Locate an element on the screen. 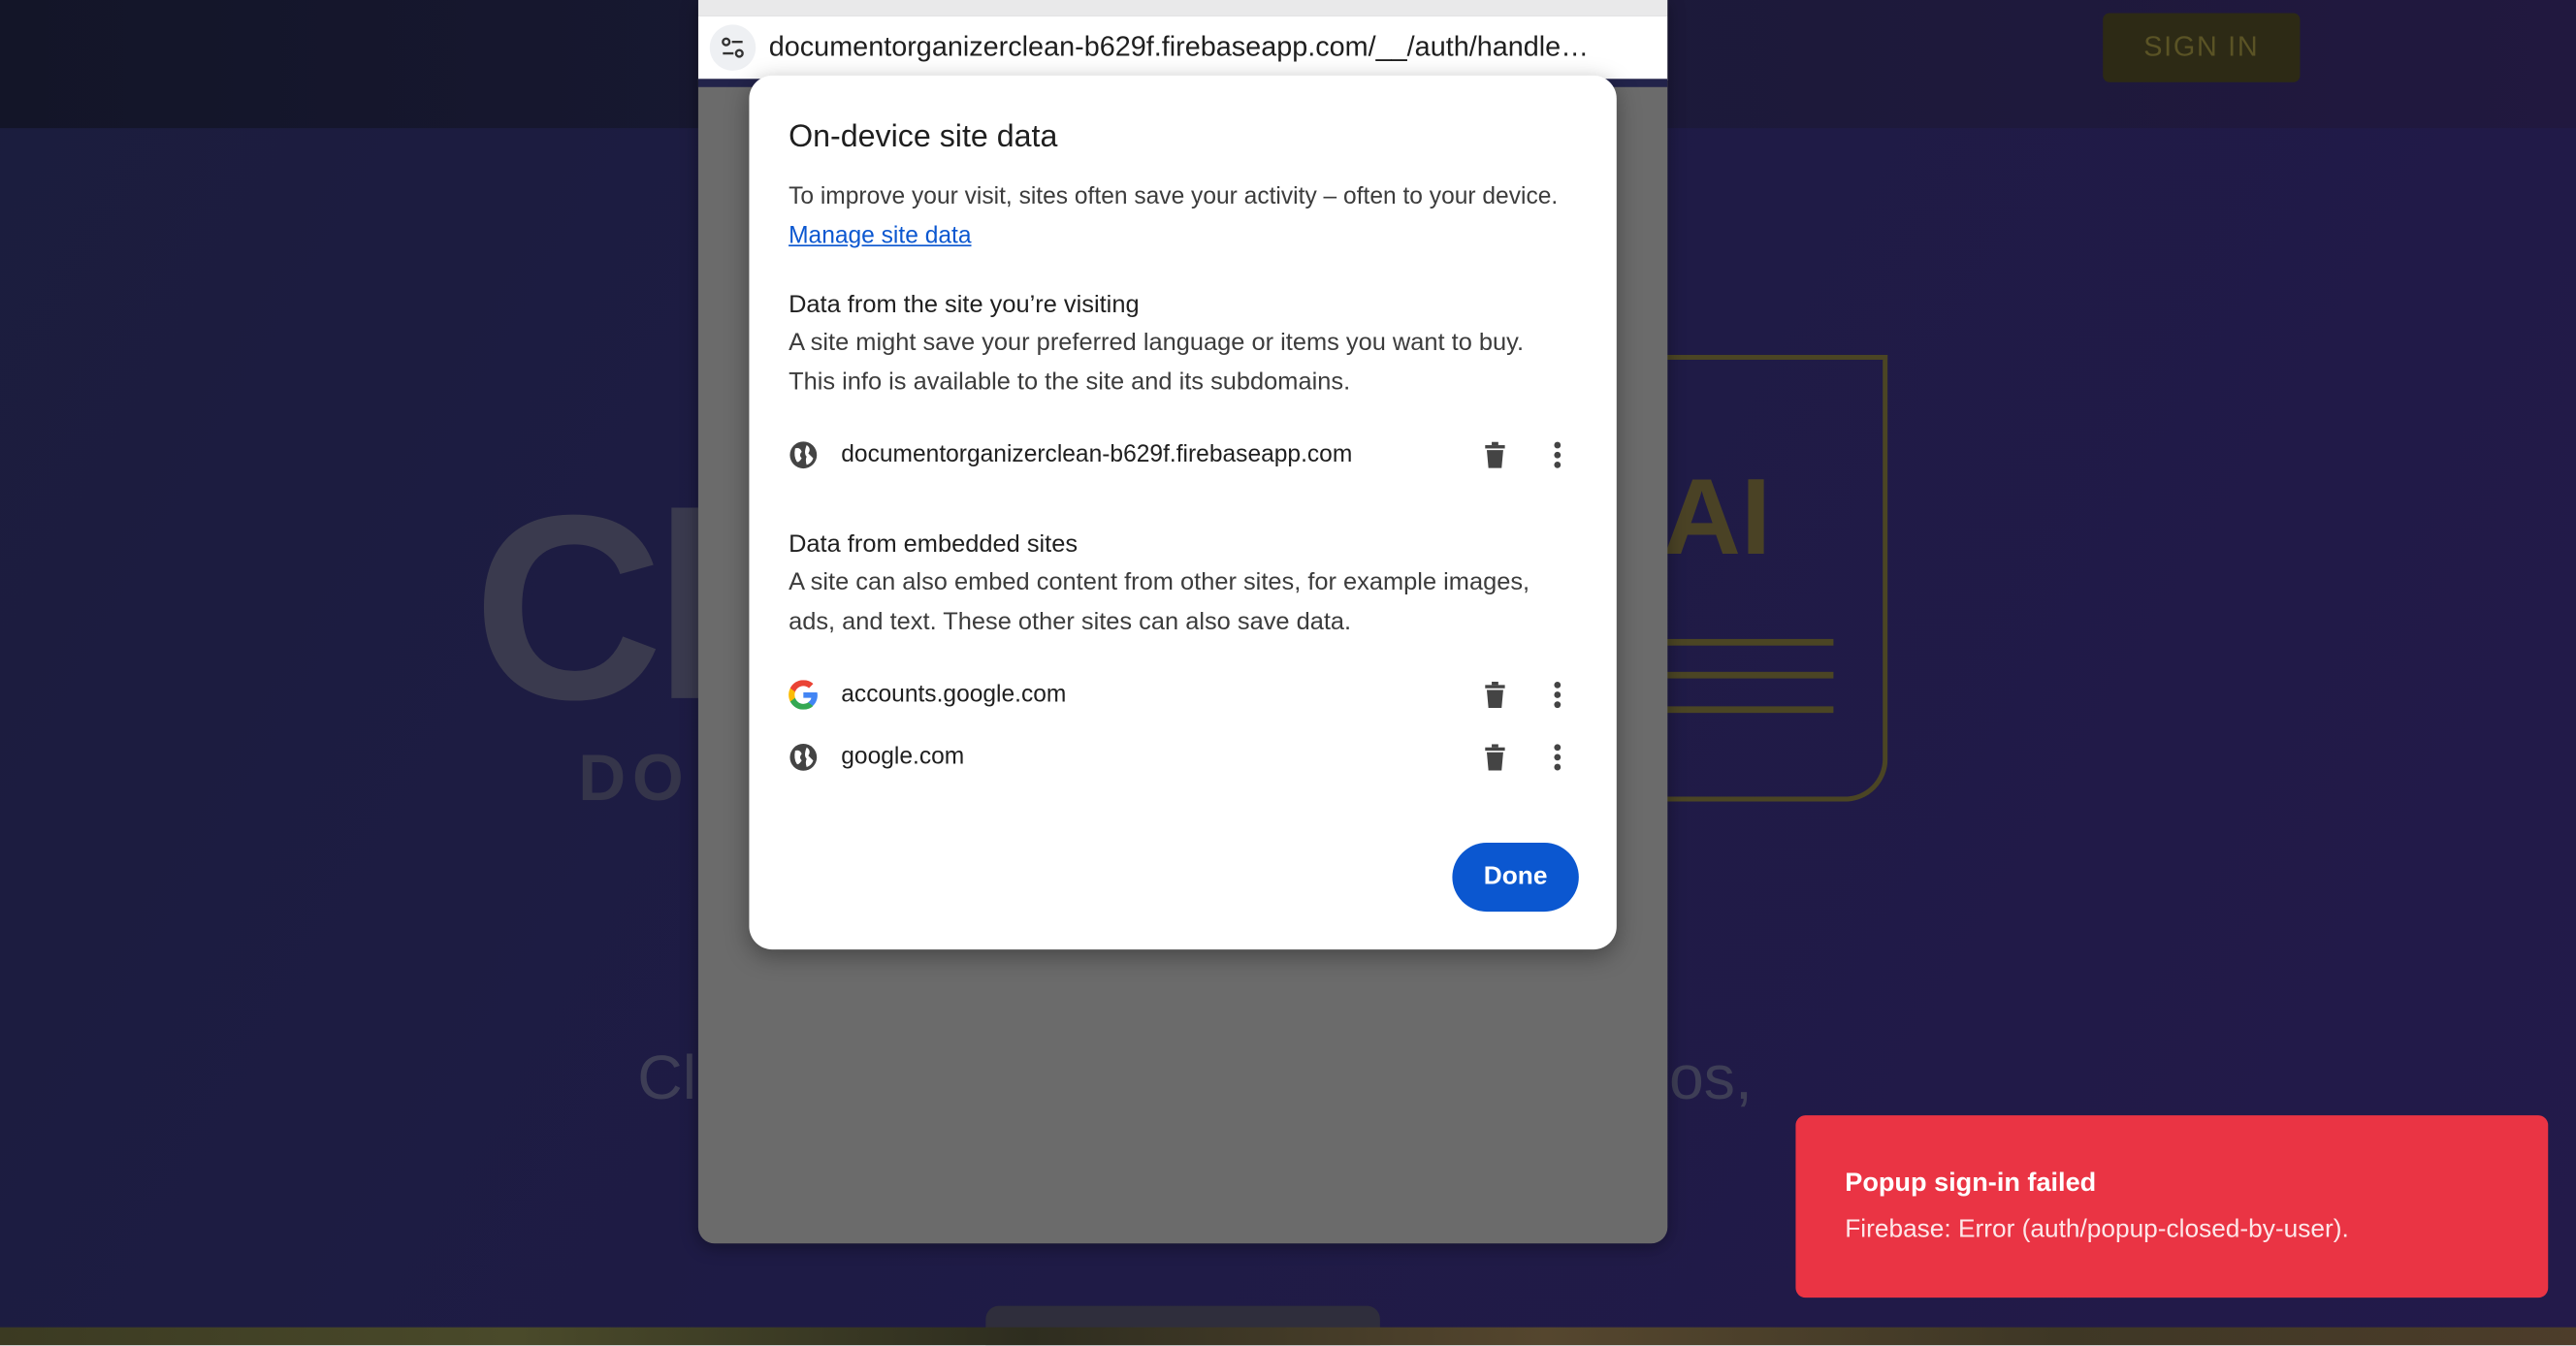 This screenshot has height=1346, width=2576. site-row: accounts.google.com is located at coordinates (1183, 695).